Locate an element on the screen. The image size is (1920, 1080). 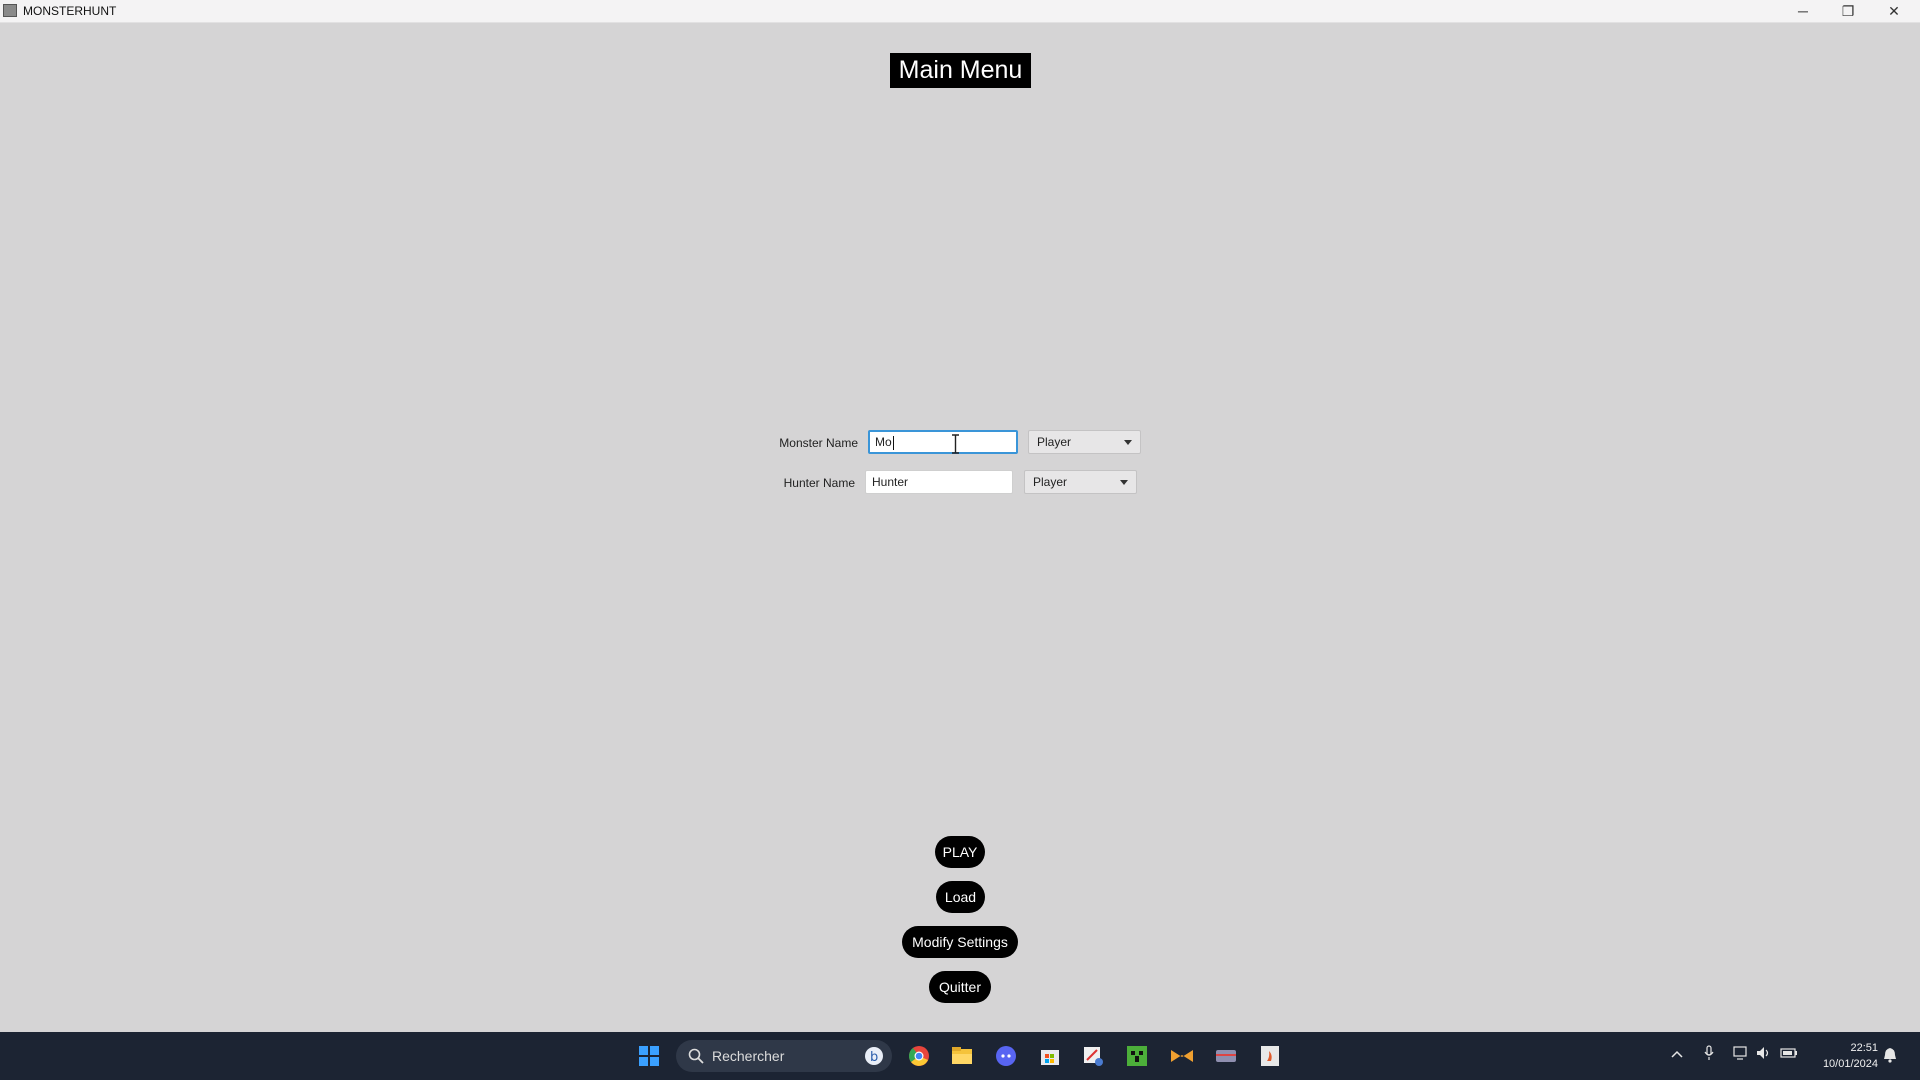
minecraft-icon is located at coordinates (1137, 1056).